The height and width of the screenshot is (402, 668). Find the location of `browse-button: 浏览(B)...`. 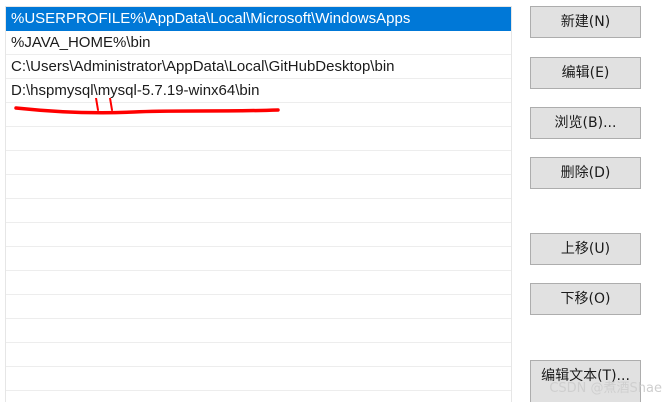

browse-button: 浏览(B)... is located at coordinates (585, 123).